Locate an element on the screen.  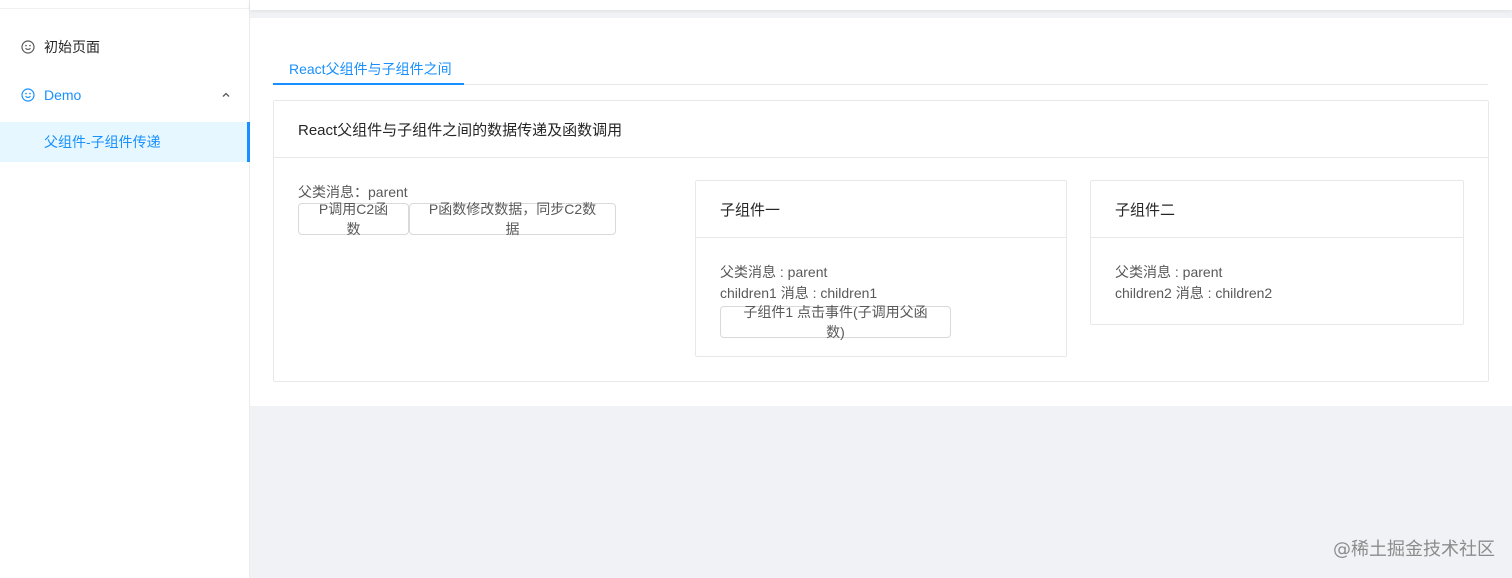
parent-button-row: P调用C2函数 P函数修改数据，同步C2数据 is located at coordinates (457, 219).